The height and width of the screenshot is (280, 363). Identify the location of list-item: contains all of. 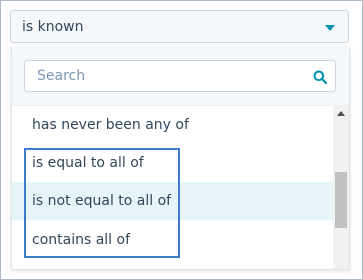
(172, 240).